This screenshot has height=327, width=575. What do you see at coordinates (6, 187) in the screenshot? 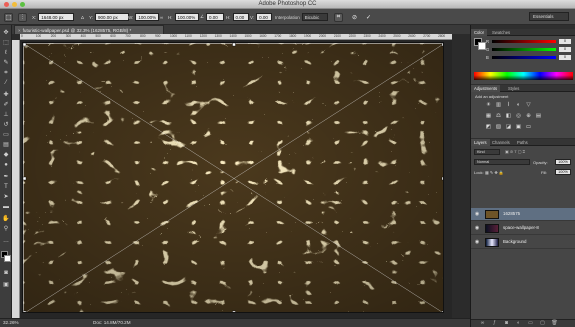
I see `type-tool-icon: T` at bounding box center [6, 187].